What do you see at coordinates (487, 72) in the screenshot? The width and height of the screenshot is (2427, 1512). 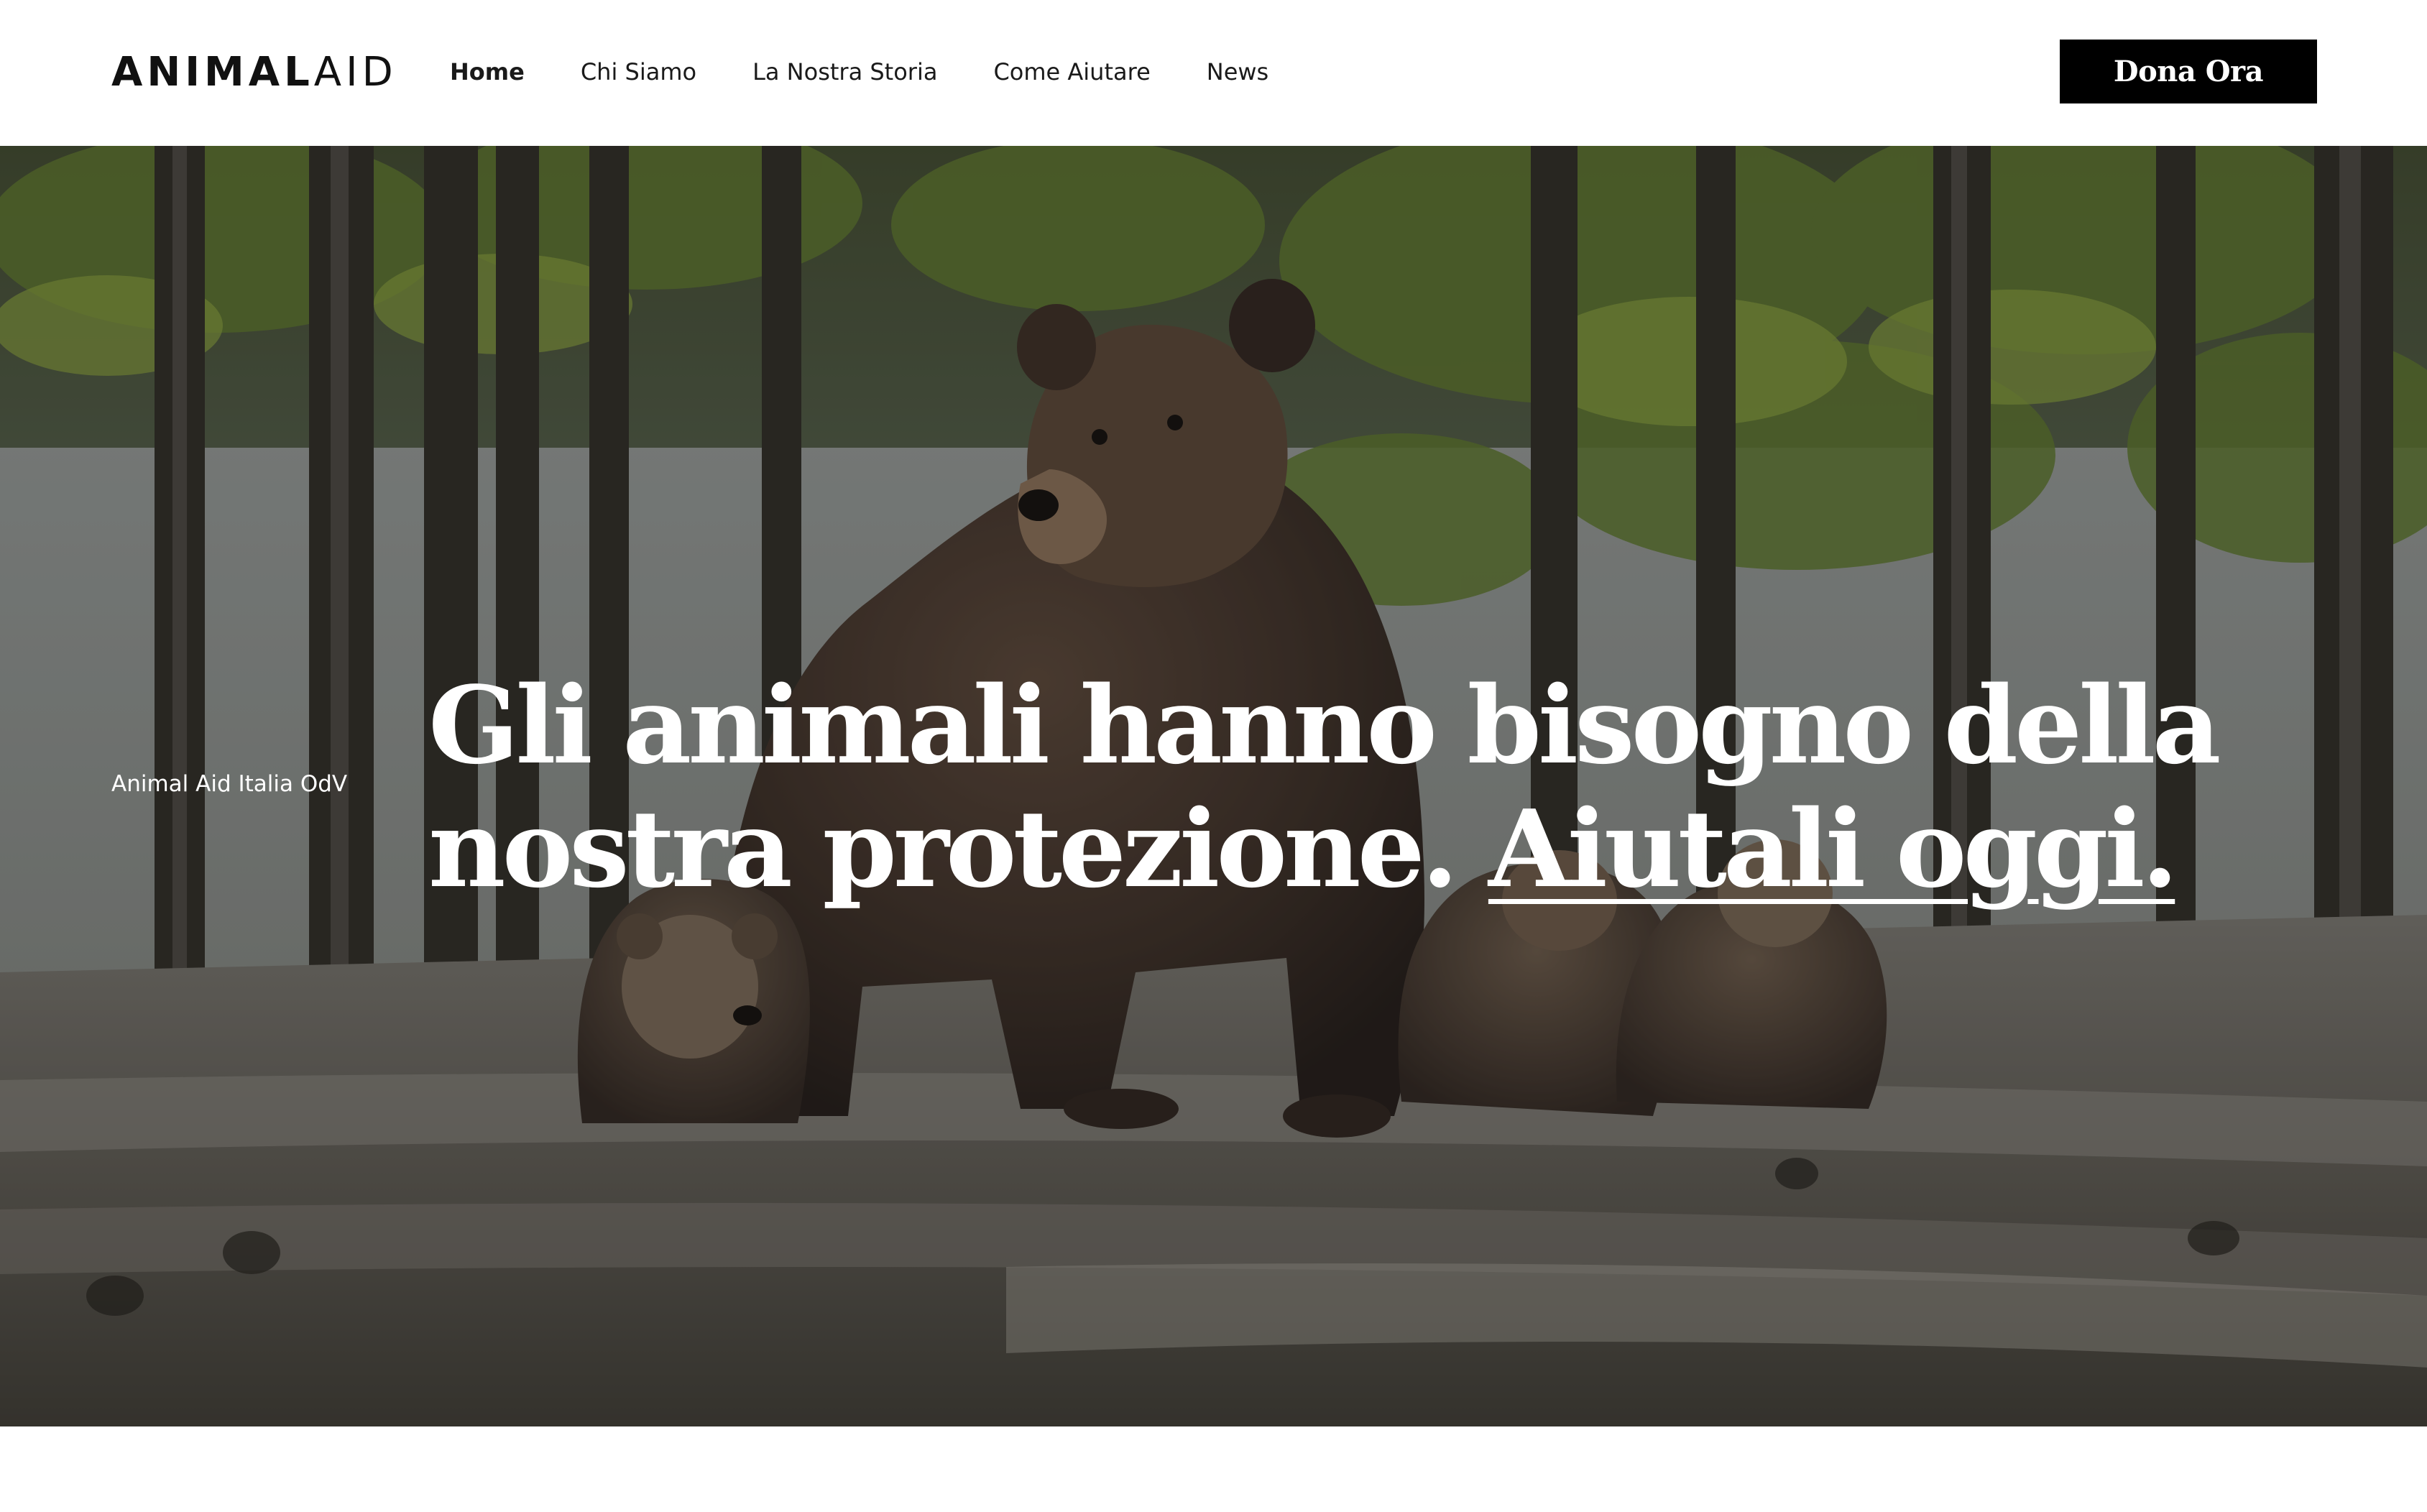 I see `nav-item-home: Home` at bounding box center [487, 72].